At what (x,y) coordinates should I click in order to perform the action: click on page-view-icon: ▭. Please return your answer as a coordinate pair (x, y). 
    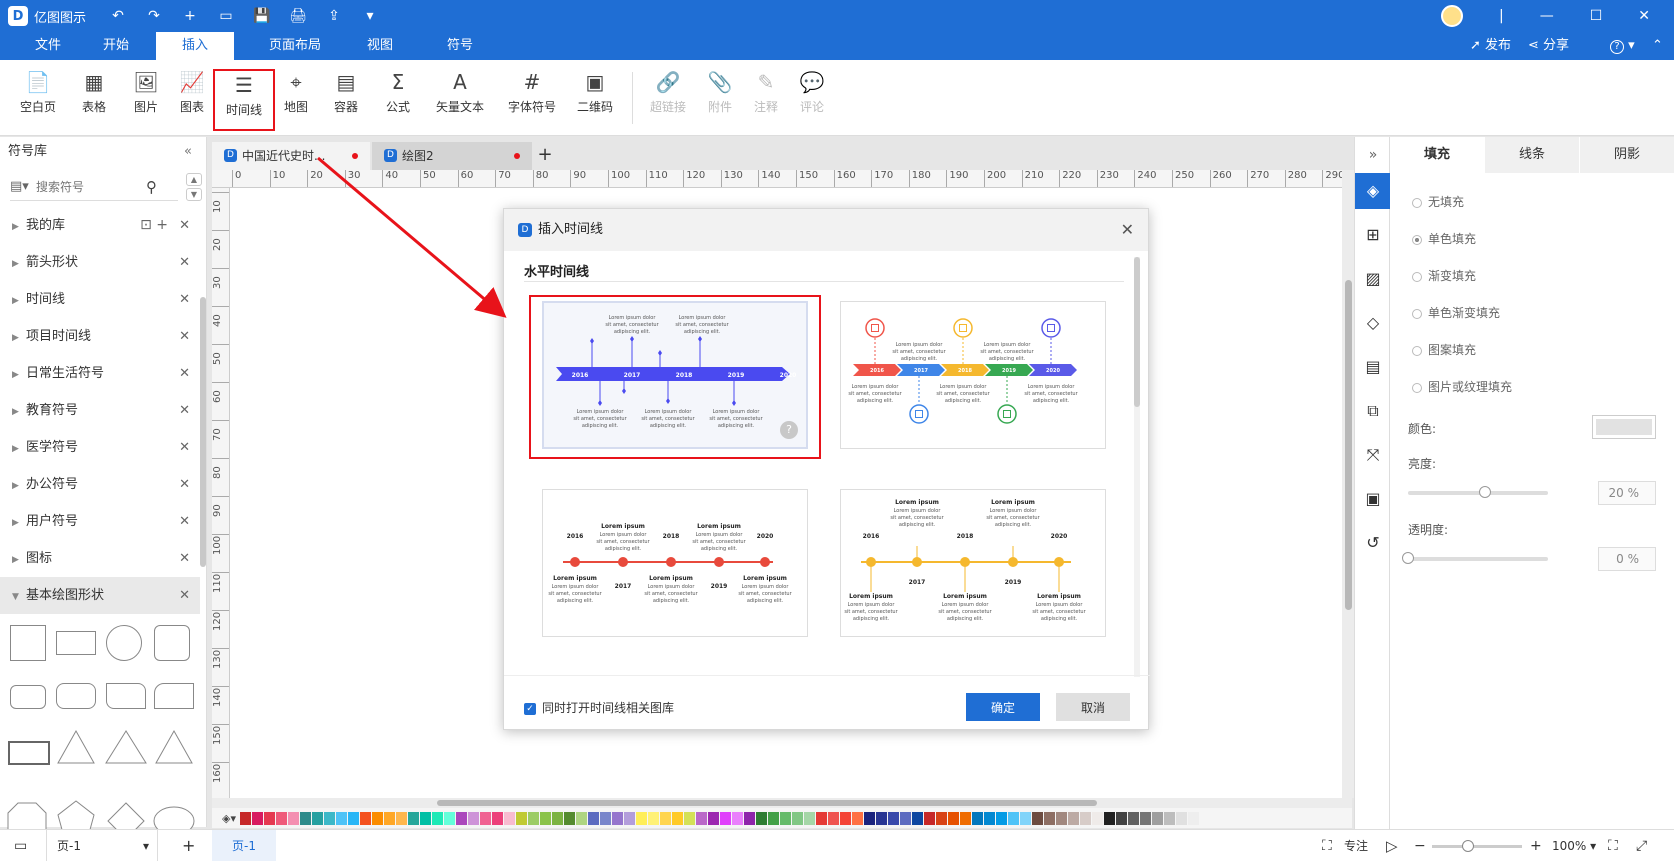
    Looking at the image, I should click on (20, 845).